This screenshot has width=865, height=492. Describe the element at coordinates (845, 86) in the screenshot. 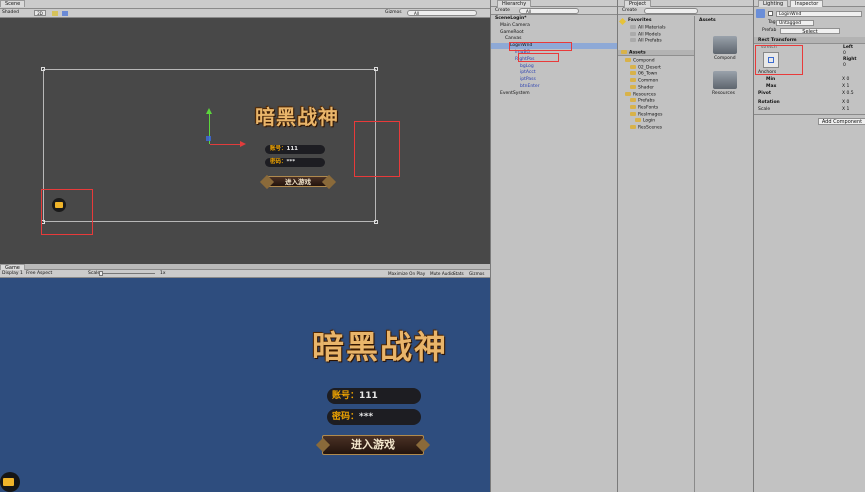

I see `max-x-value: X 1` at that location.